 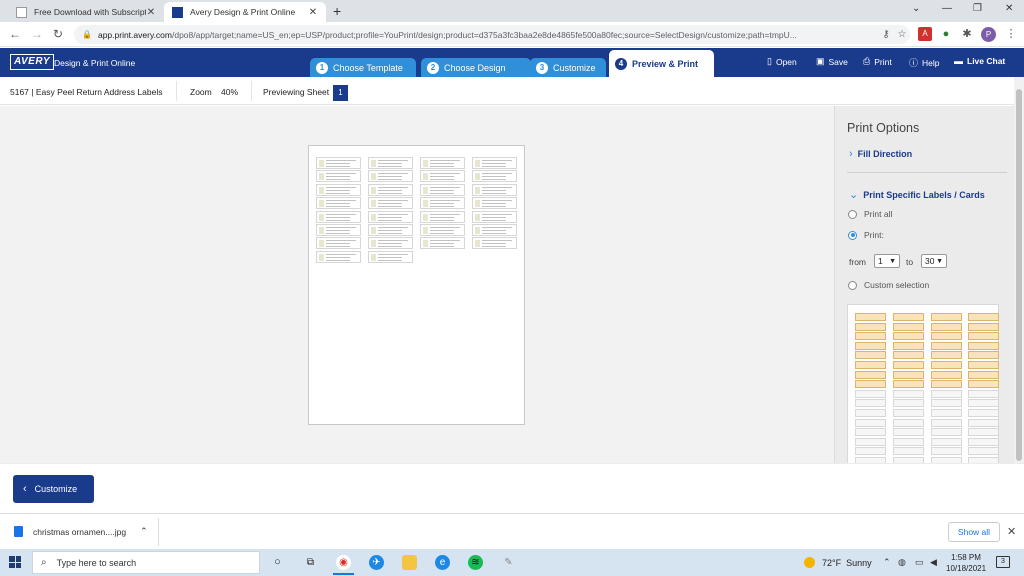 What do you see at coordinates (947, 8) in the screenshot?
I see `minimize-icon: —` at bounding box center [947, 8].